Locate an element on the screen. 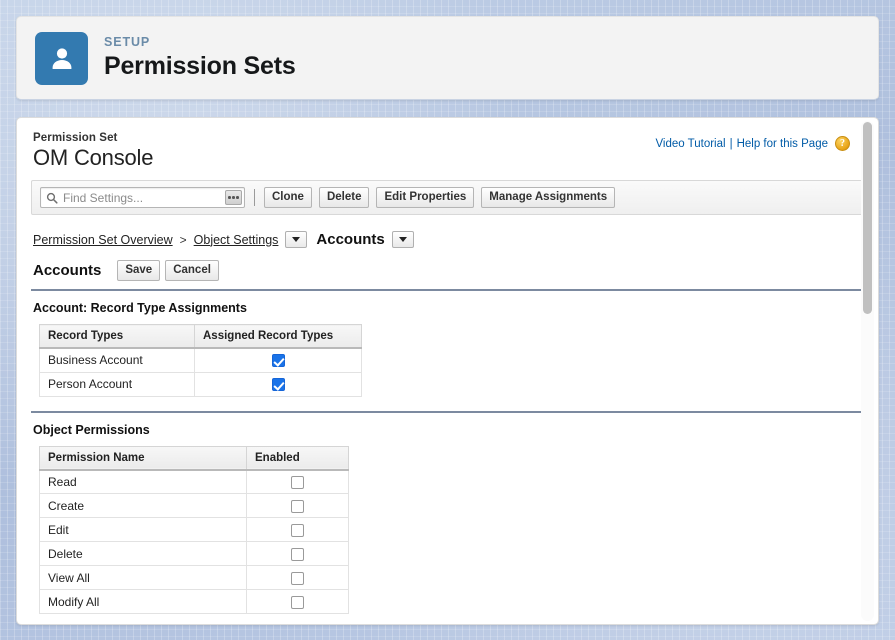 The image size is (895, 640). user-icon is located at coordinates (61, 58).